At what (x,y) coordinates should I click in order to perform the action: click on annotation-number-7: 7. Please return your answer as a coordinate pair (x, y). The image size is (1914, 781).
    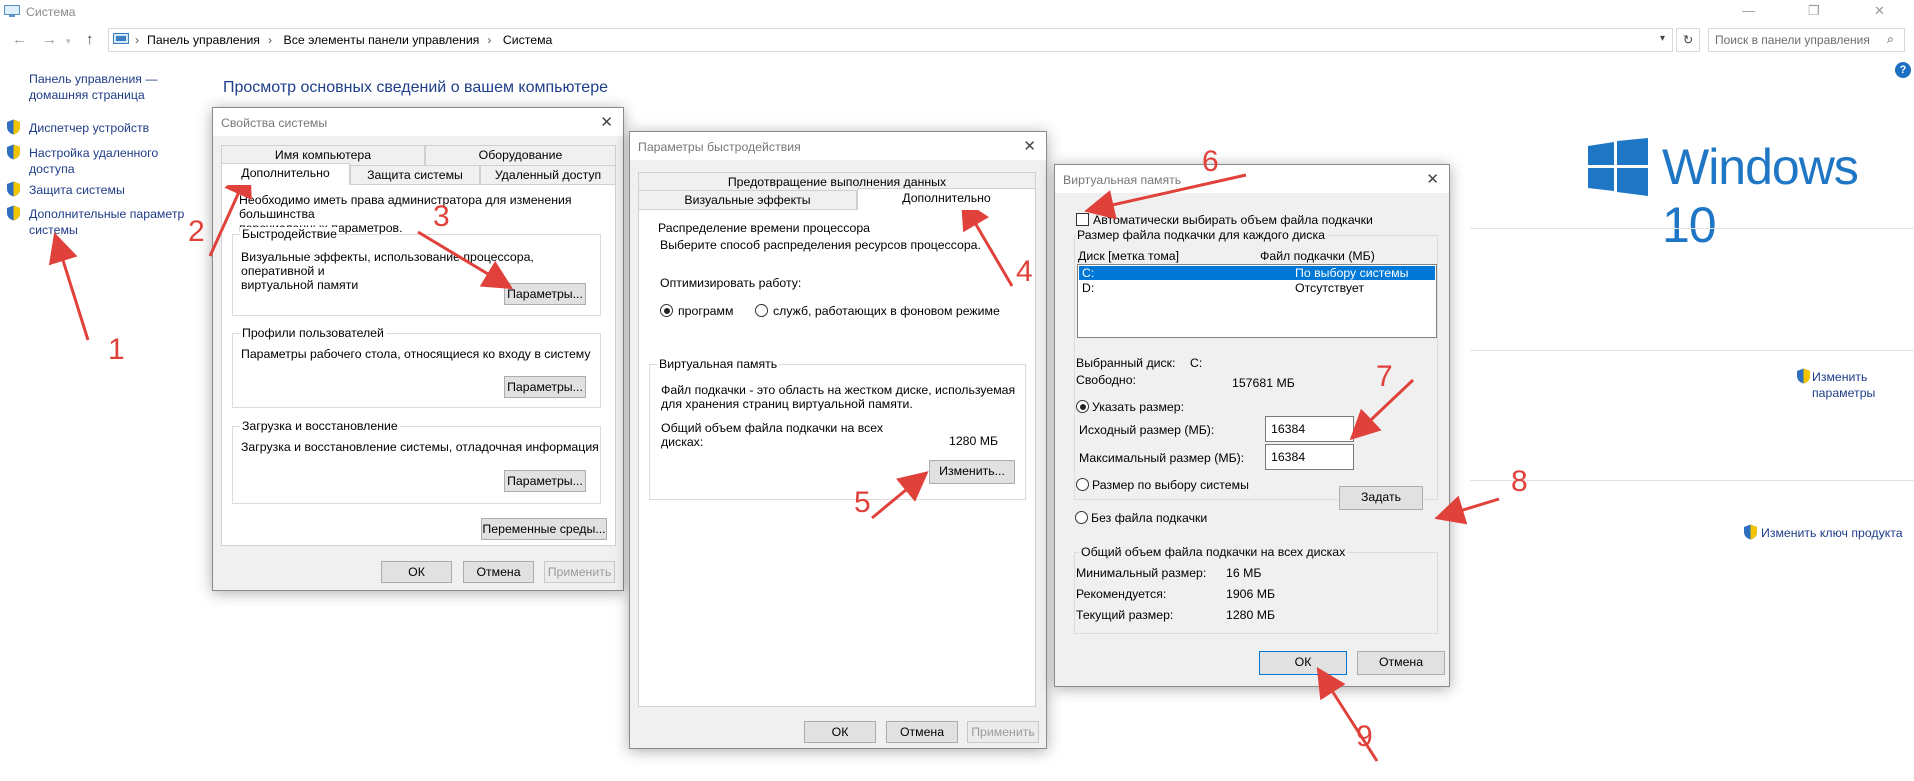
    Looking at the image, I should click on (1384, 376).